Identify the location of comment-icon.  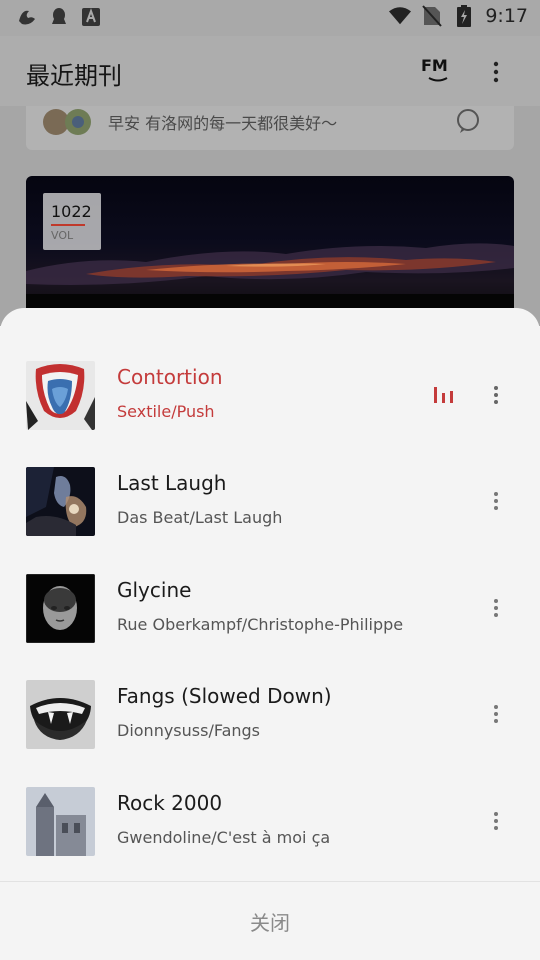
(474, 121).